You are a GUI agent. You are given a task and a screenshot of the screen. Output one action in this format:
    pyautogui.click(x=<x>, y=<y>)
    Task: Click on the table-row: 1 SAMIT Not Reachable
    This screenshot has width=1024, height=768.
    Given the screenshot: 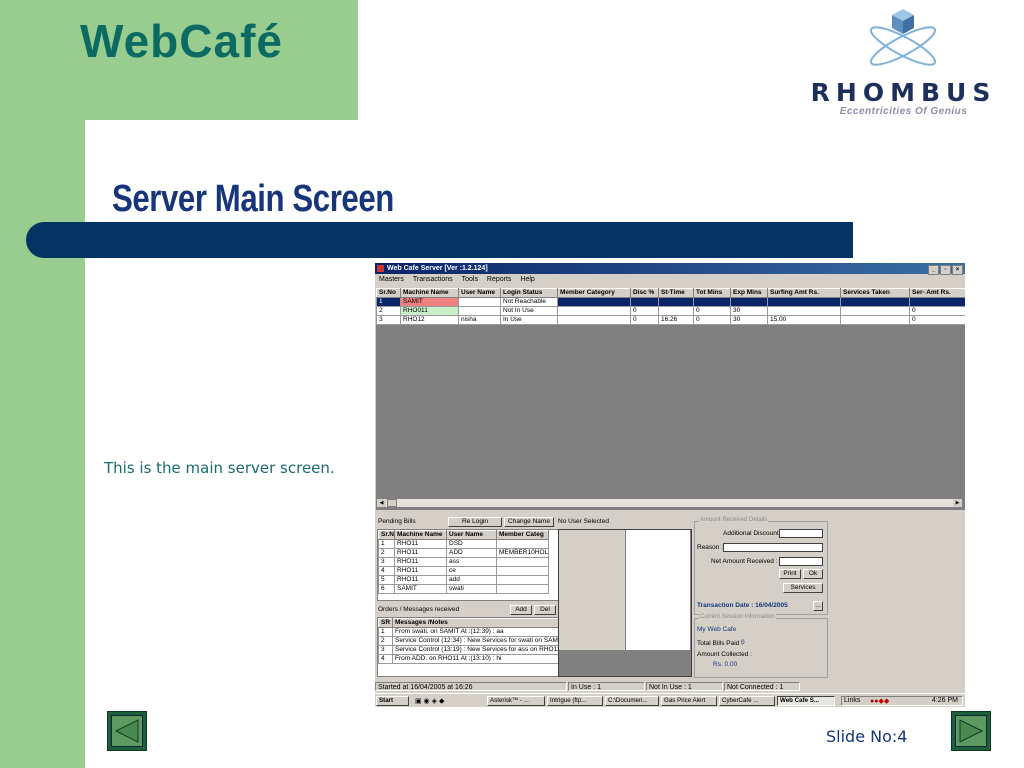 What is the action you would take?
    pyautogui.click(x=670, y=302)
    